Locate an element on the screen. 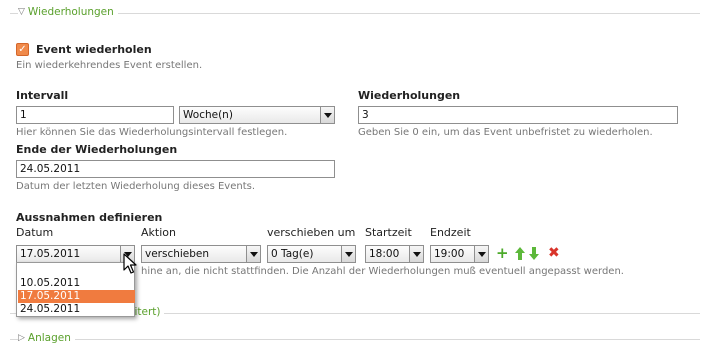 The width and height of the screenshot is (711, 345). plus-icon: + is located at coordinates (502, 253).